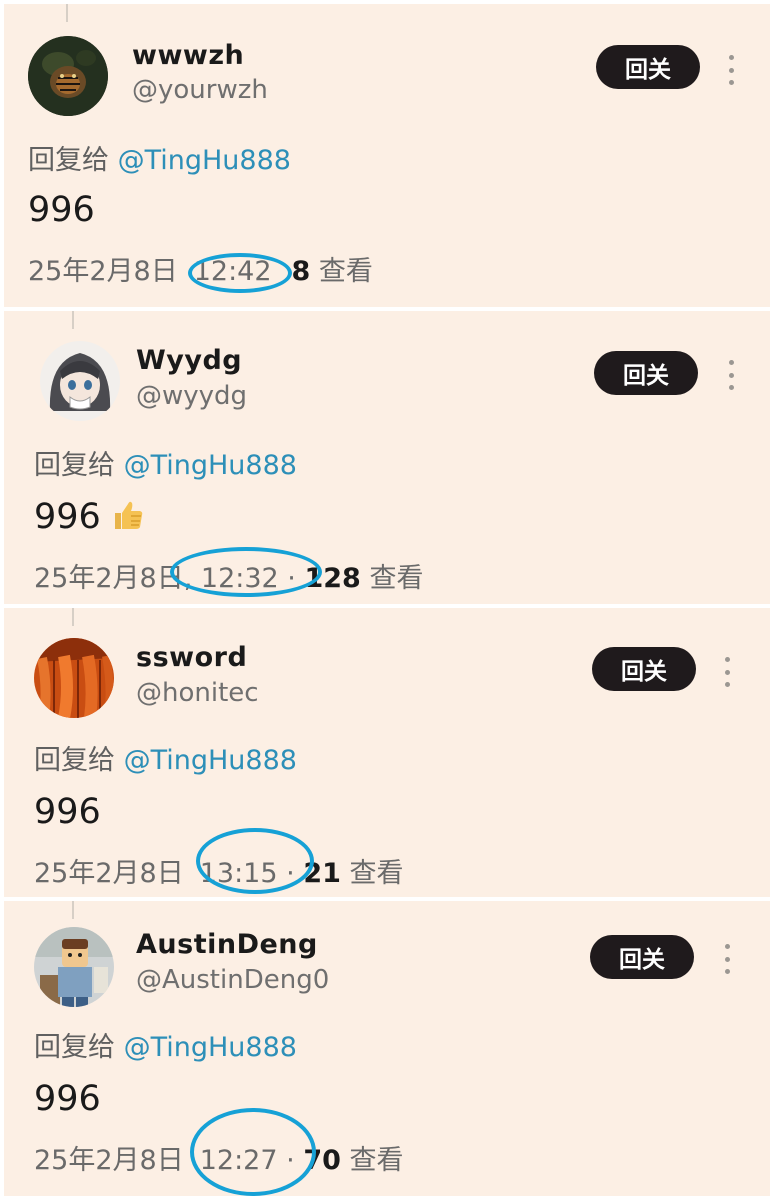 This screenshot has width=775, height=1200. What do you see at coordinates (301, 271) in the screenshot?
I see `views-count: 8` at bounding box center [301, 271].